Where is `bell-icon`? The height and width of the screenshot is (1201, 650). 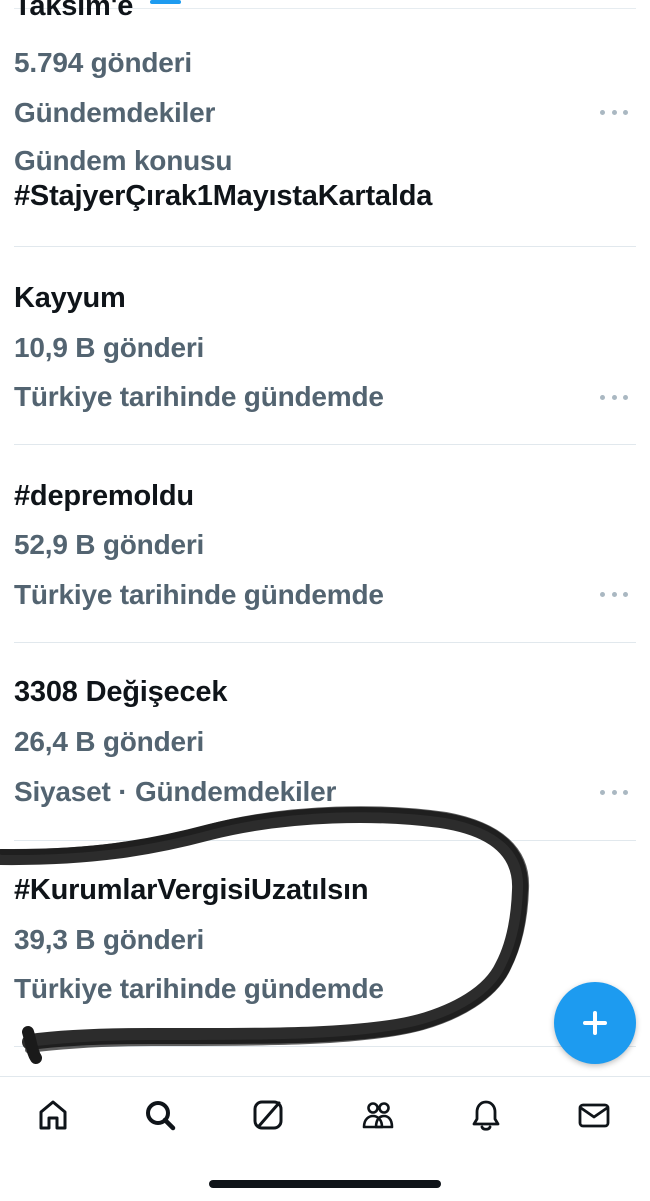 bell-icon is located at coordinates (486, 1115).